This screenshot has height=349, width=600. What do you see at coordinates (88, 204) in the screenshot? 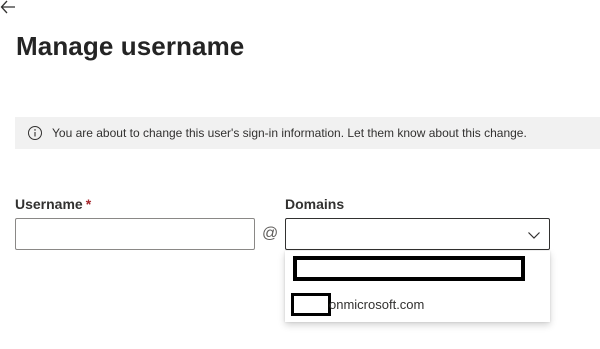
I see `required-marker: *` at bounding box center [88, 204].